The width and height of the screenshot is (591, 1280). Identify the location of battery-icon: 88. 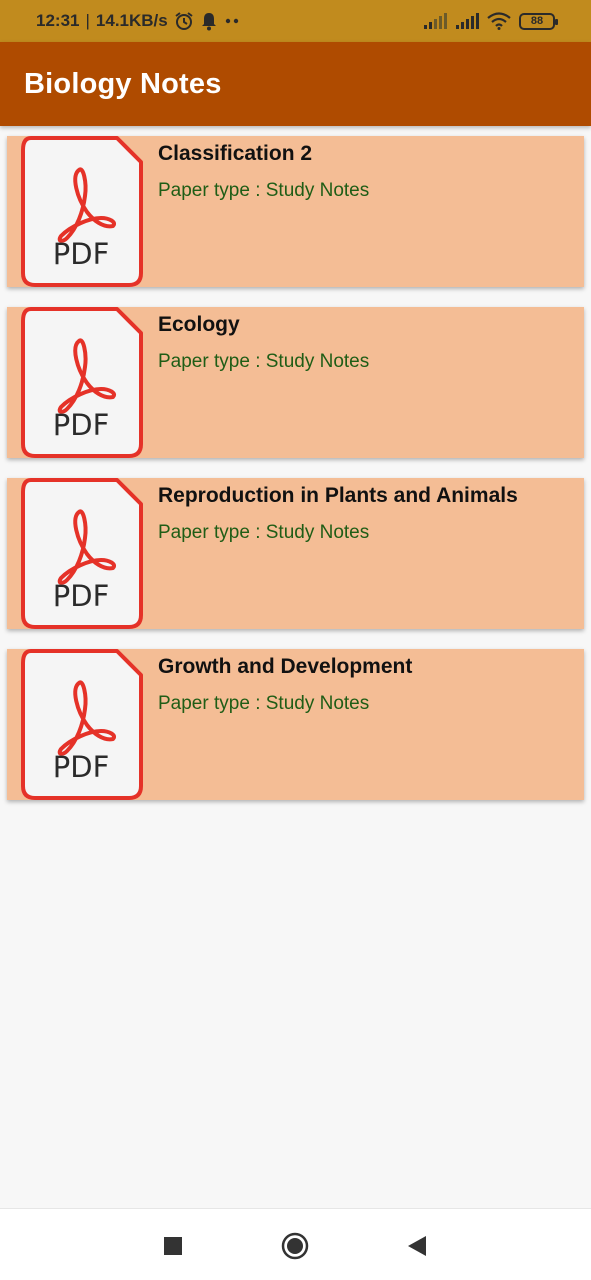
(538, 21).